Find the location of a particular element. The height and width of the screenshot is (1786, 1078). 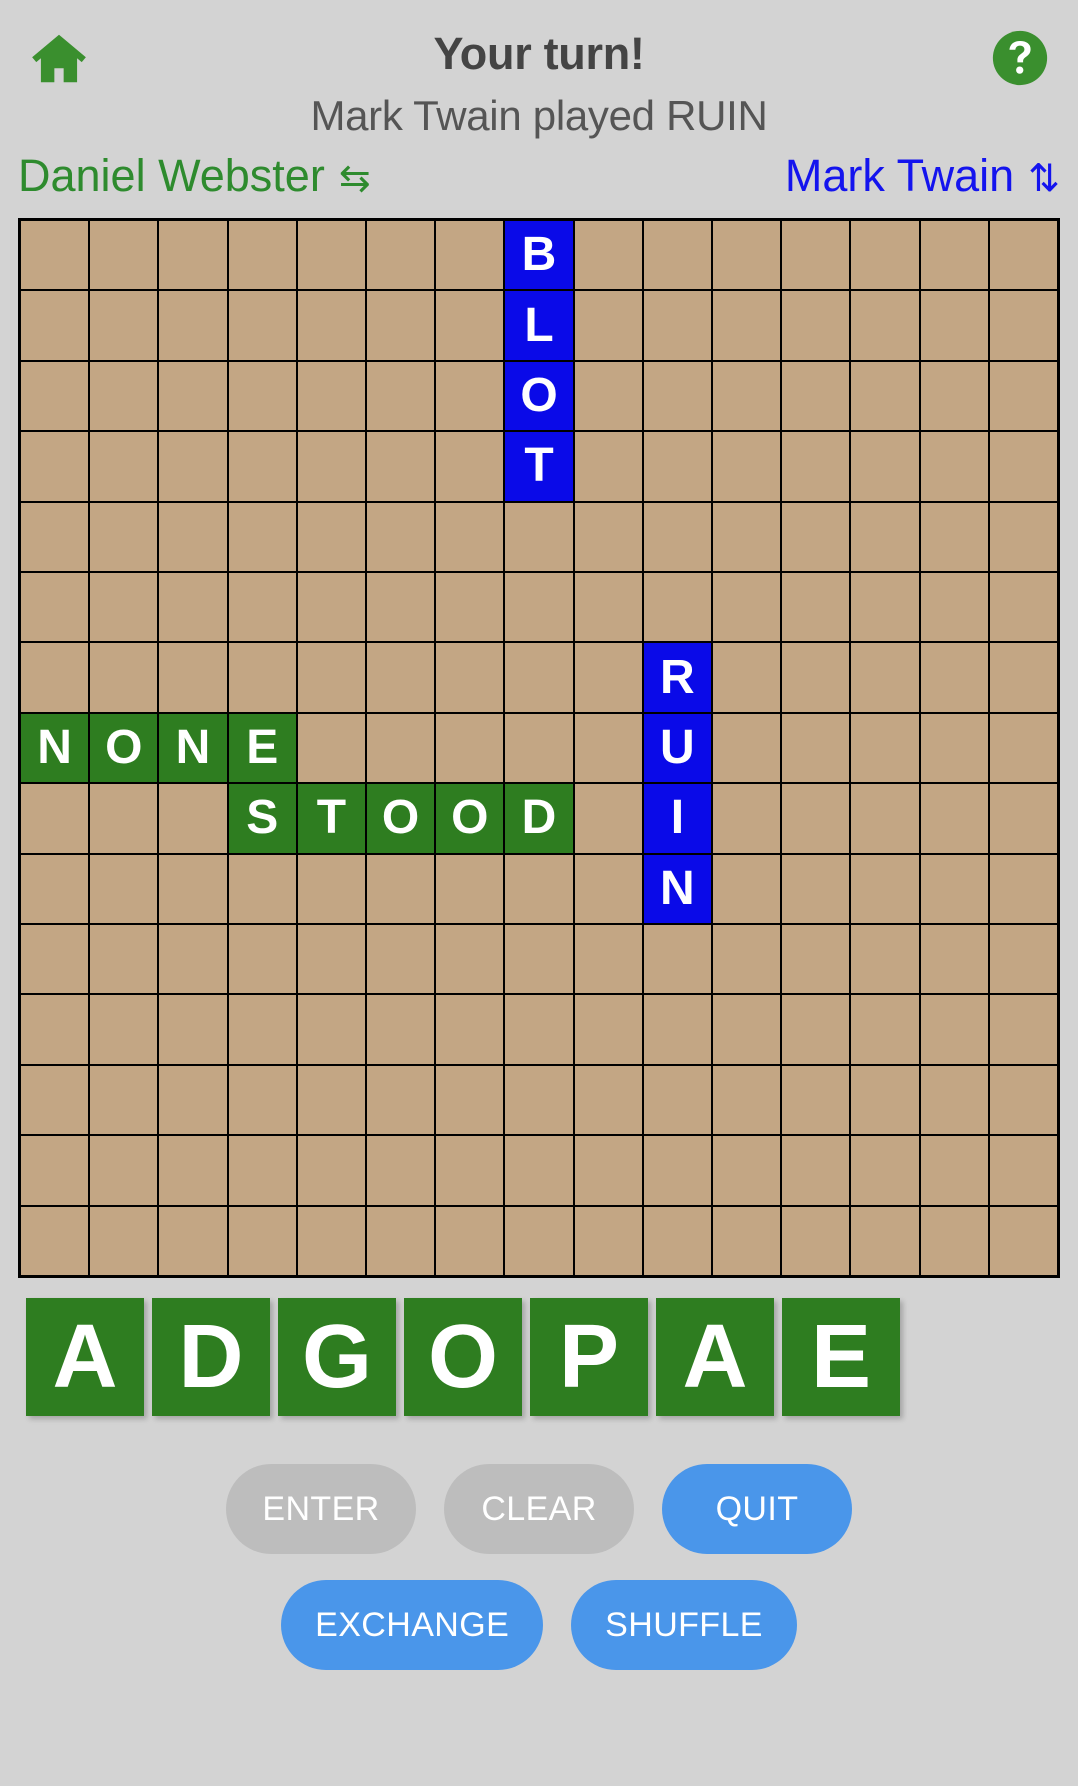

player-right: Mark Twain ⇅ is located at coordinates (922, 176).